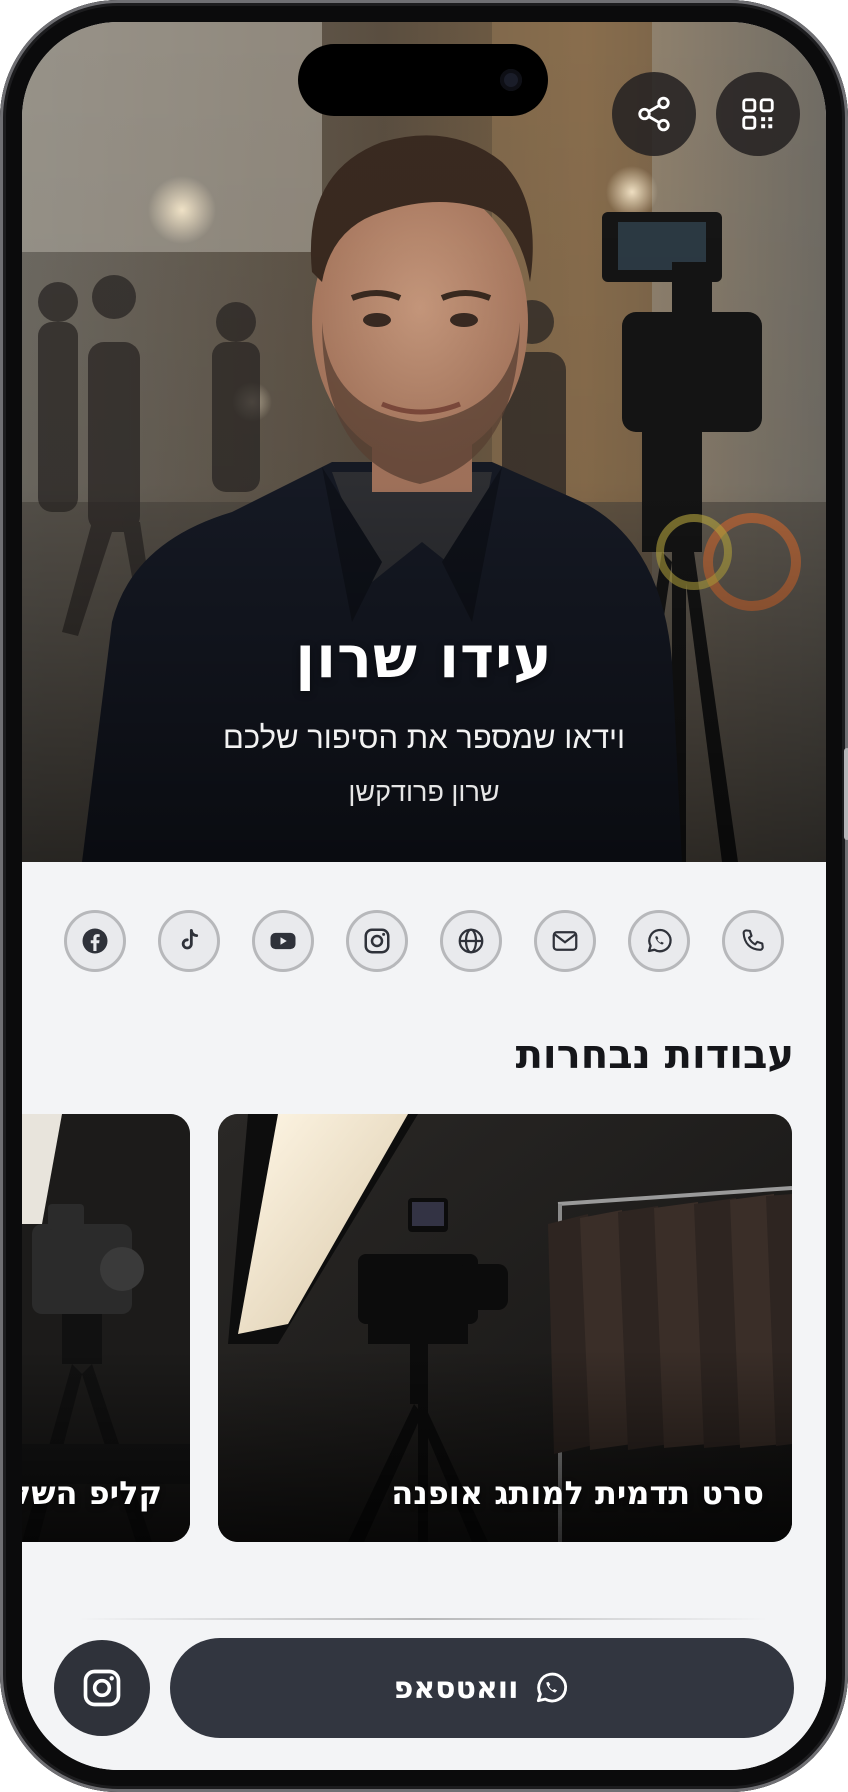 The image size is (848, 1792). Describe the element at coordinates (846, 794) in the screenshot. I see `phone-side-button` at that location.